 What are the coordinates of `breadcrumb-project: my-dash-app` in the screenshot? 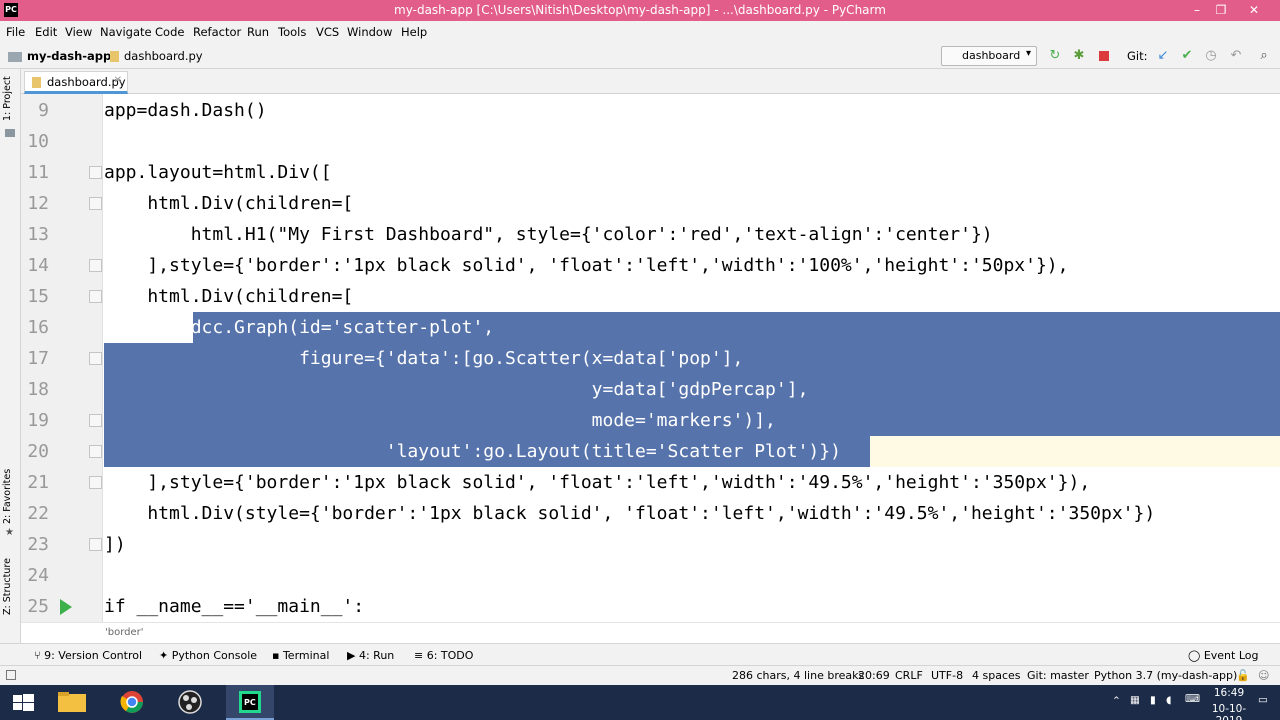 It's located at (69, 56).